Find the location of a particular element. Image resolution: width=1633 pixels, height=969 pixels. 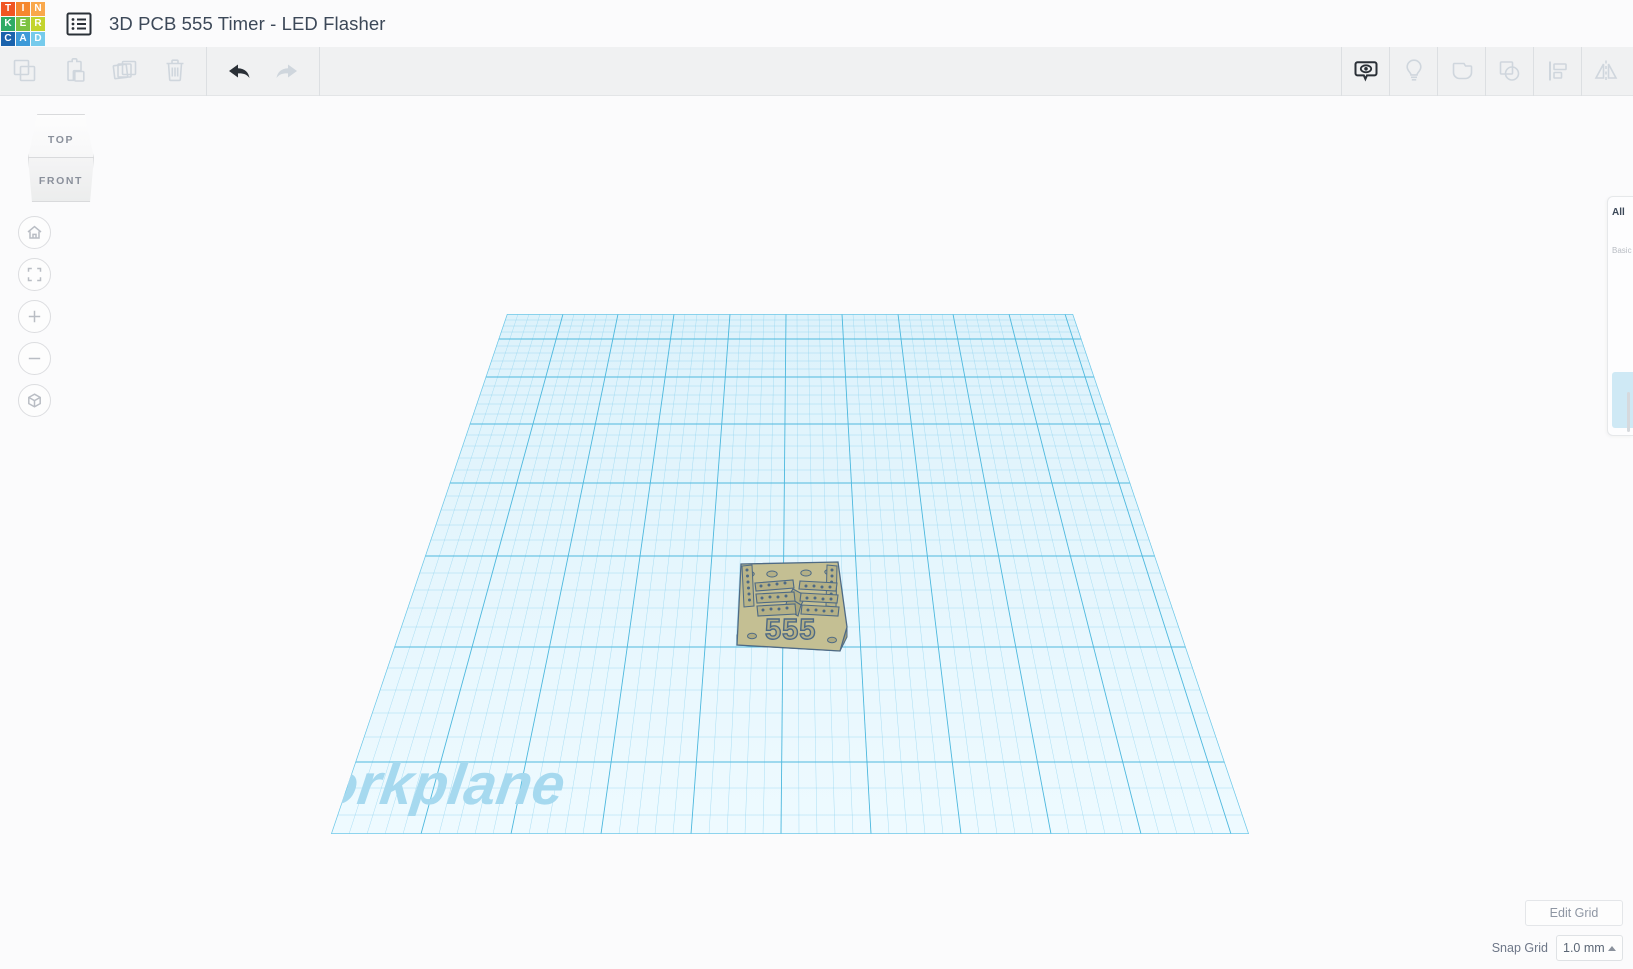

shapes-panel-title: All is located at coordinates (1618, 212).